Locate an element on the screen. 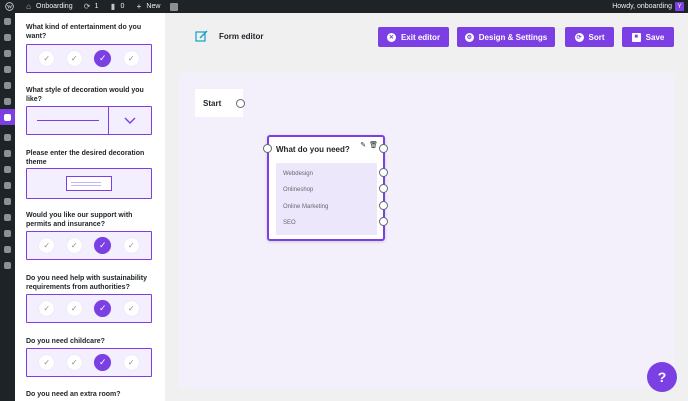 The height and width of the screenshot is (401, 688). my-account-menu: Howdy, onboarding Y is located at coordinates (650, 6).